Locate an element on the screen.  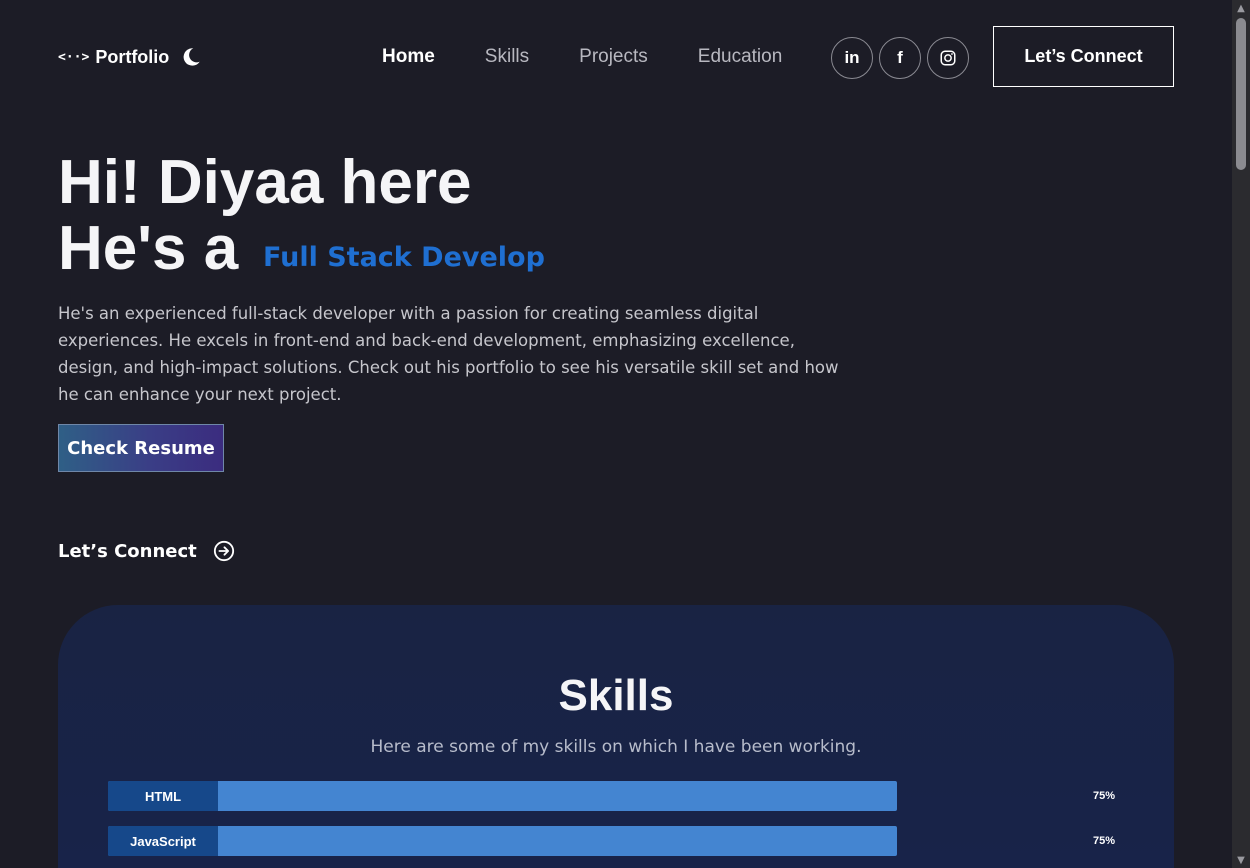
lets-connect-label: Let’s Connect is located at coordinates (127, 551).